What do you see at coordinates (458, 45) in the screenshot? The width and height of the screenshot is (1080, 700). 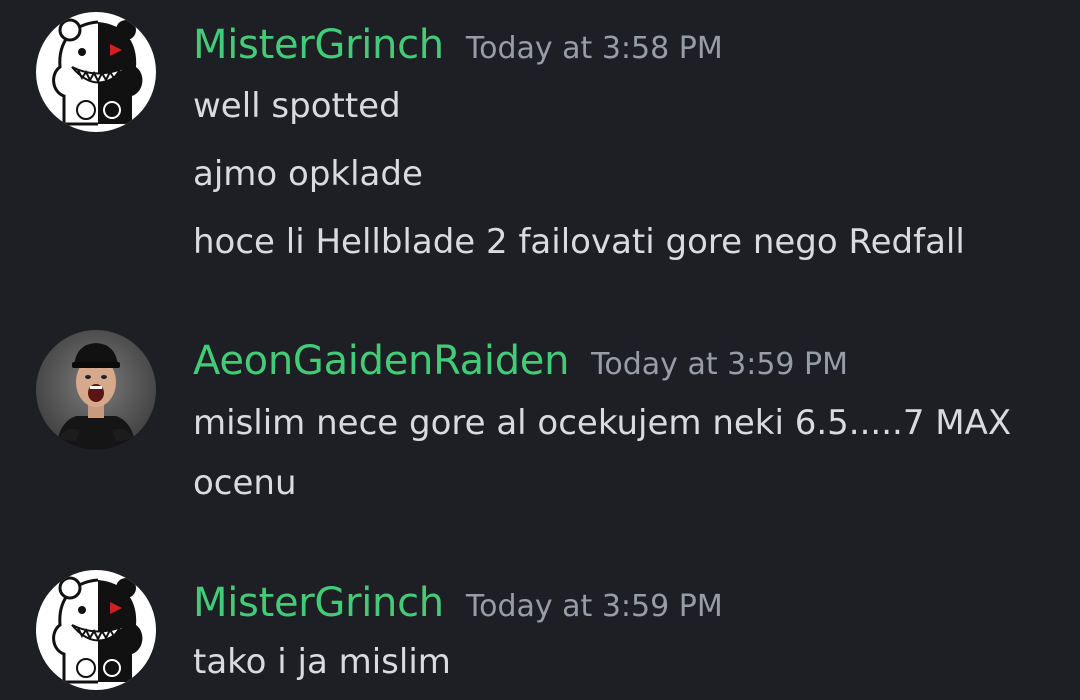 I see `message-header: MisterGrinch Today at 3:58 PM` at bounding box center [458, 45].